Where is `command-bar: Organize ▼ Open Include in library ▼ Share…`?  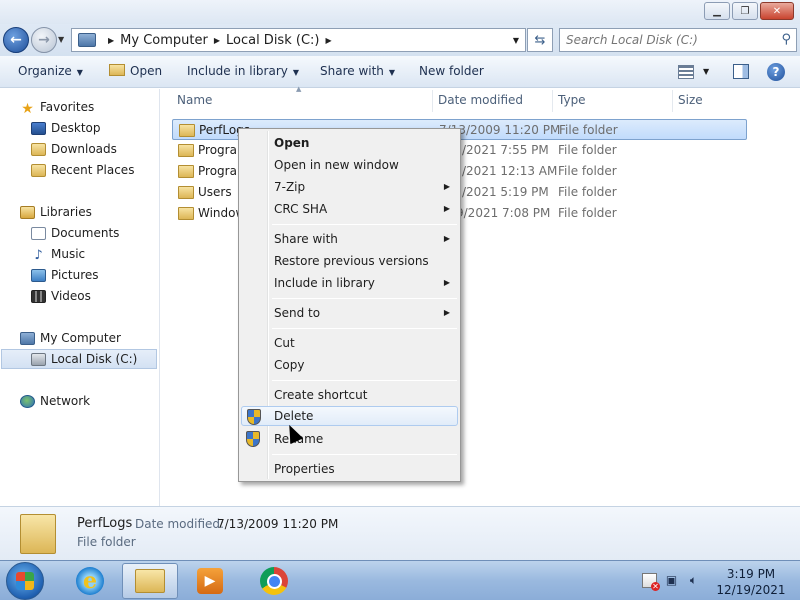
command-bar: Organize ▼ Open Include in library ▼ Share… is located at coordinates (400, 72).